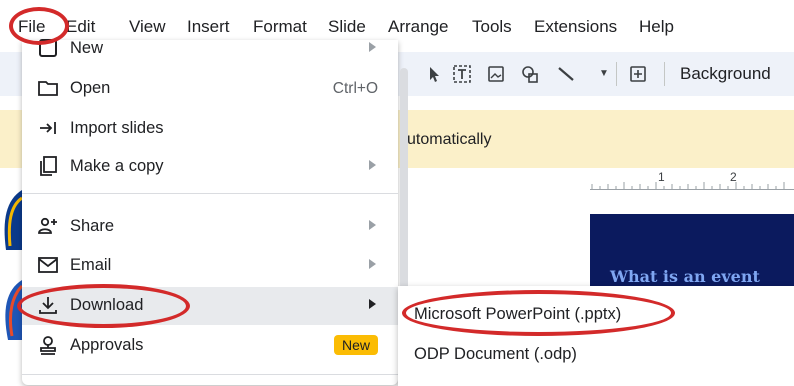 The height and width of the screenshot is (386, 794). Describe the element at coordinates (725, 74) in the screenshot. I see `background-button: Background` at that location.